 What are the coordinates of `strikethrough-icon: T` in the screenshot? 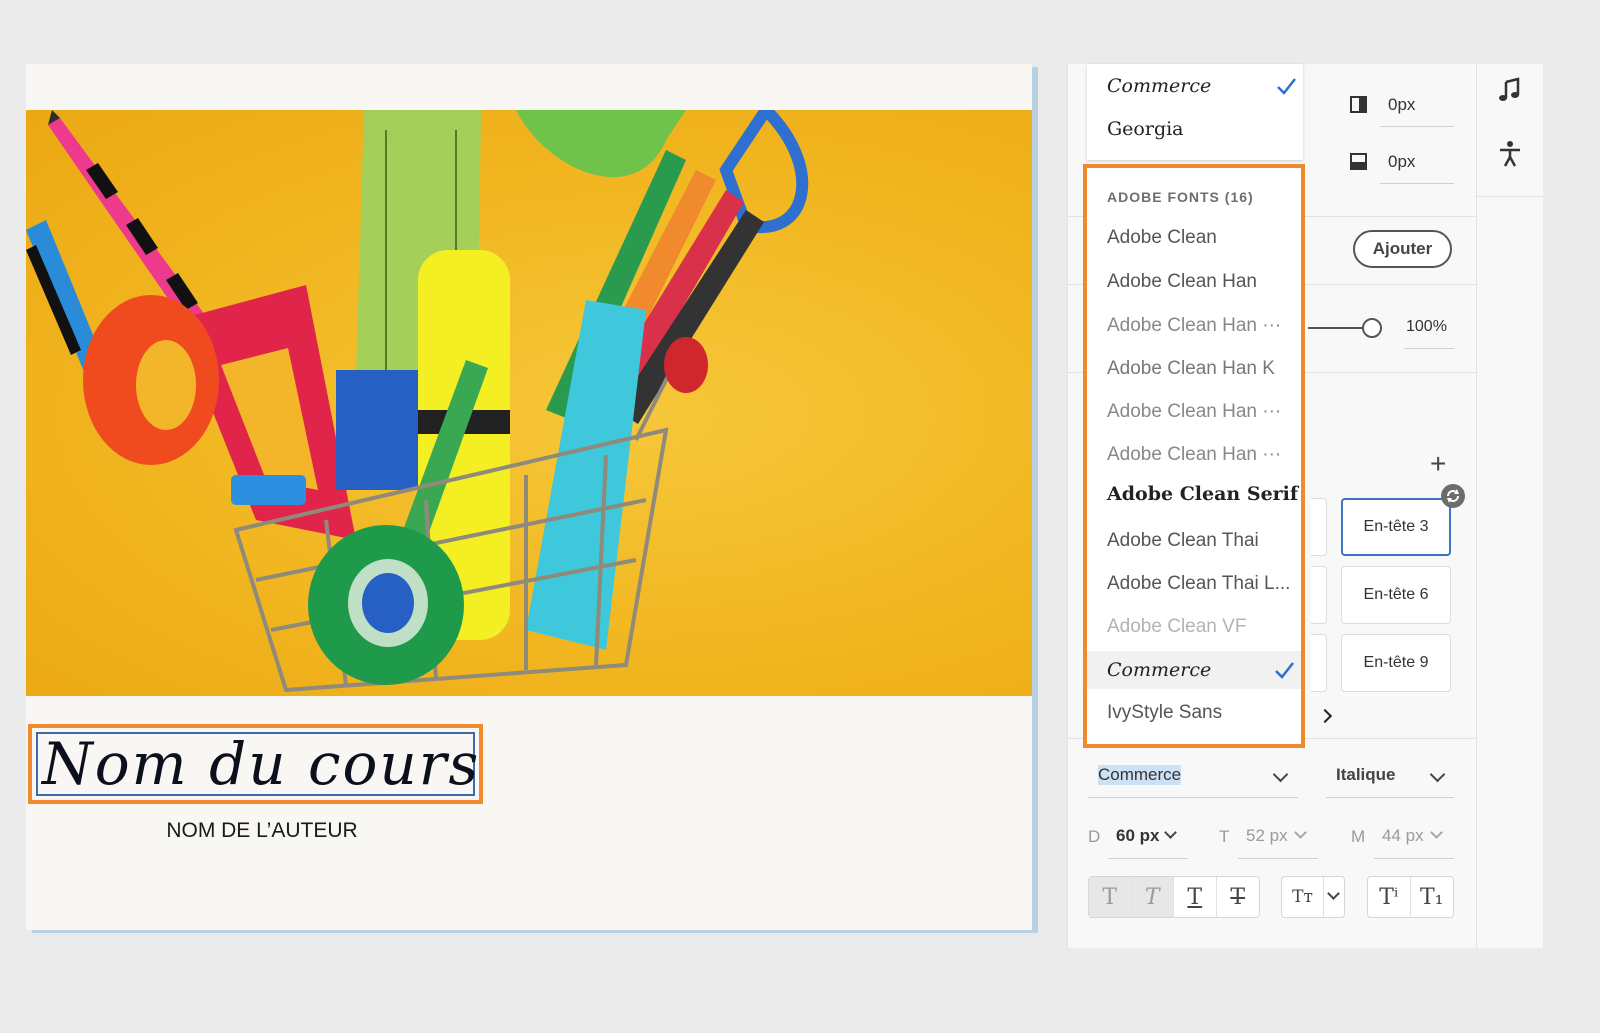 It's located at (1238, 897).